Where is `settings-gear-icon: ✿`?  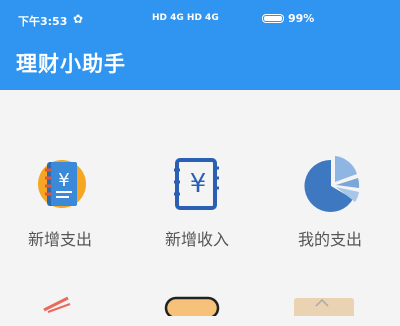 settings-gear-icon: ✿ is located at coordinates (78, 19).